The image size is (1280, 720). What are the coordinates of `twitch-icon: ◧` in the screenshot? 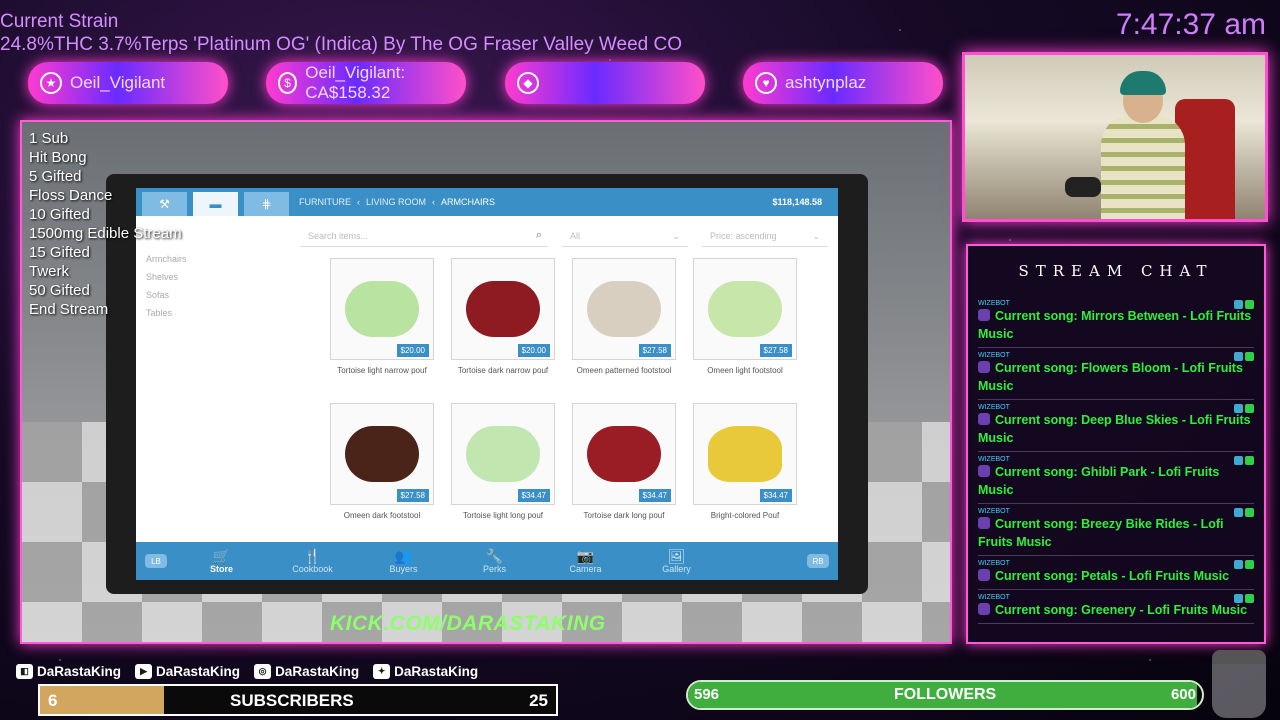 It's located at (24, 671).